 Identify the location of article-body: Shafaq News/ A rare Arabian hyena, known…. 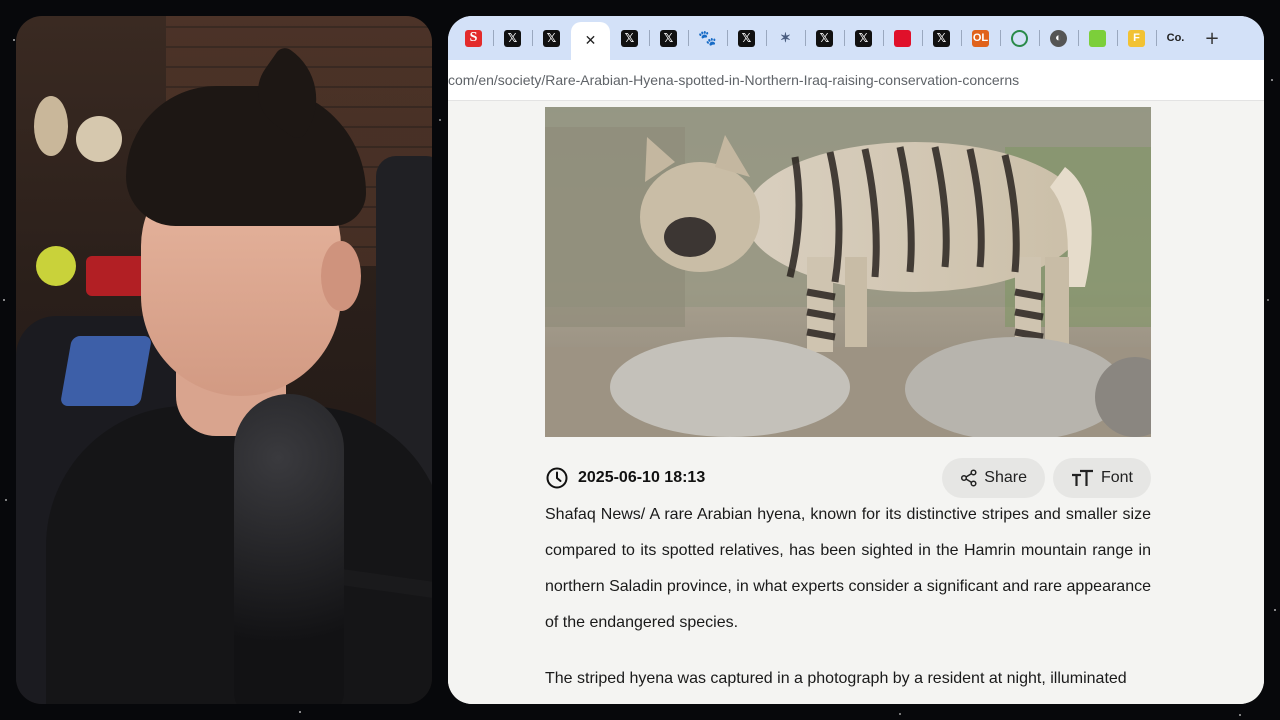
(848, 600).